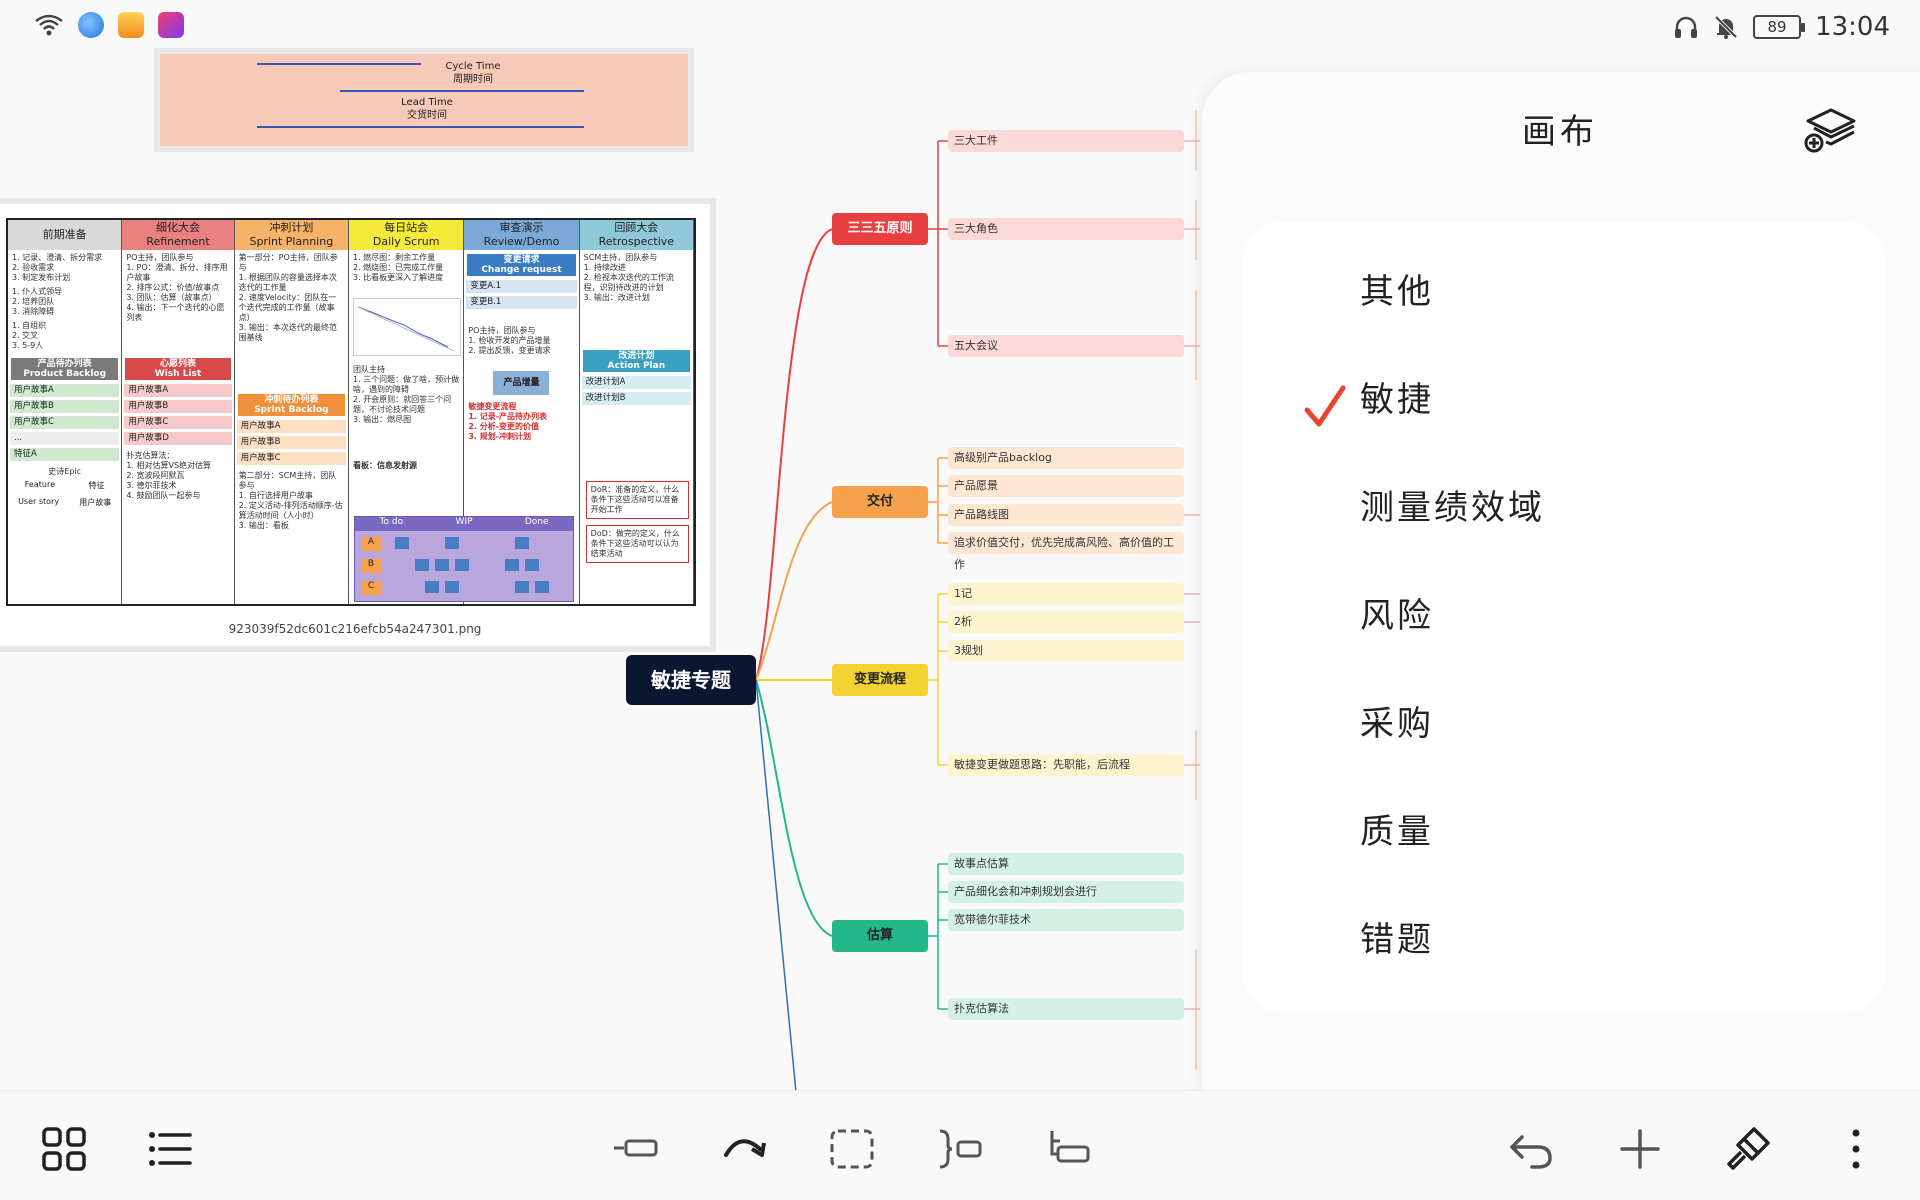 This screenshot has height=1200, width=1920. I want to click on summary-bracket-icon, so click(960, 1149).